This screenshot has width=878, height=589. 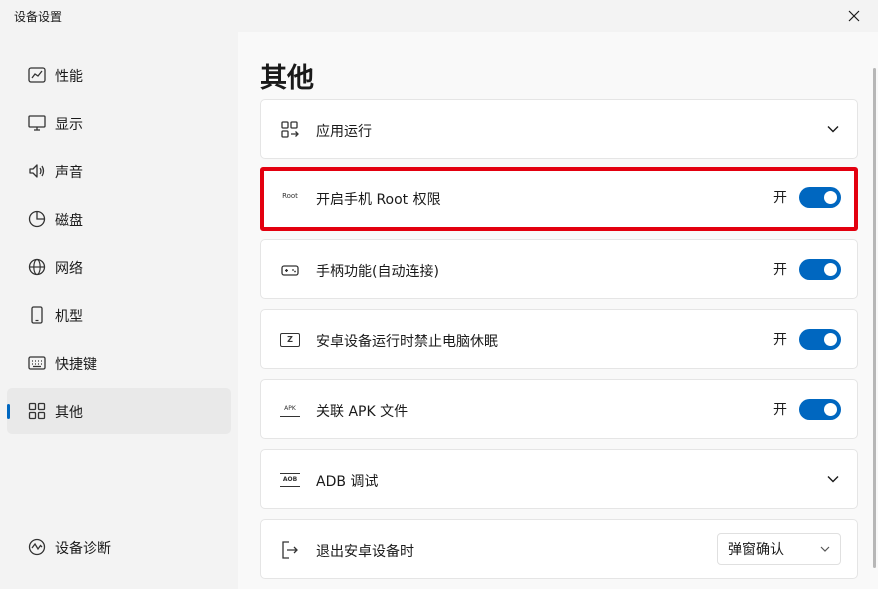 I want to click on sidebar-item-other: 其他, so click(x=119, y=411).